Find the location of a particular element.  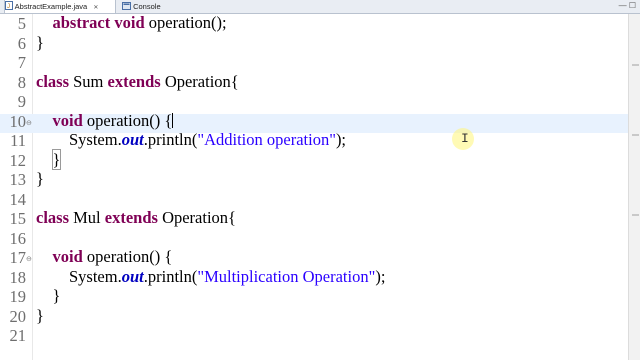

line-number: 19 is located at coordinates (18, 296).